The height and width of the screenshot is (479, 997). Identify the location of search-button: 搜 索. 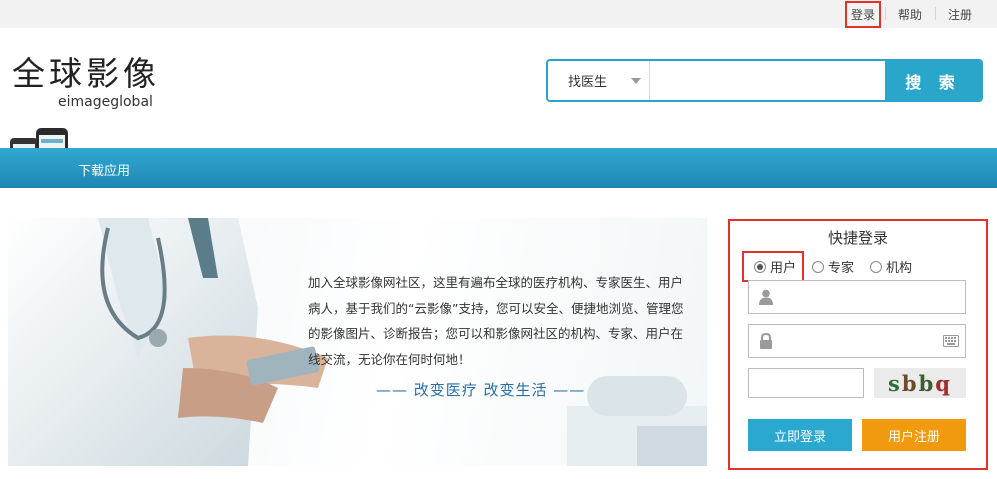
(933, 80).